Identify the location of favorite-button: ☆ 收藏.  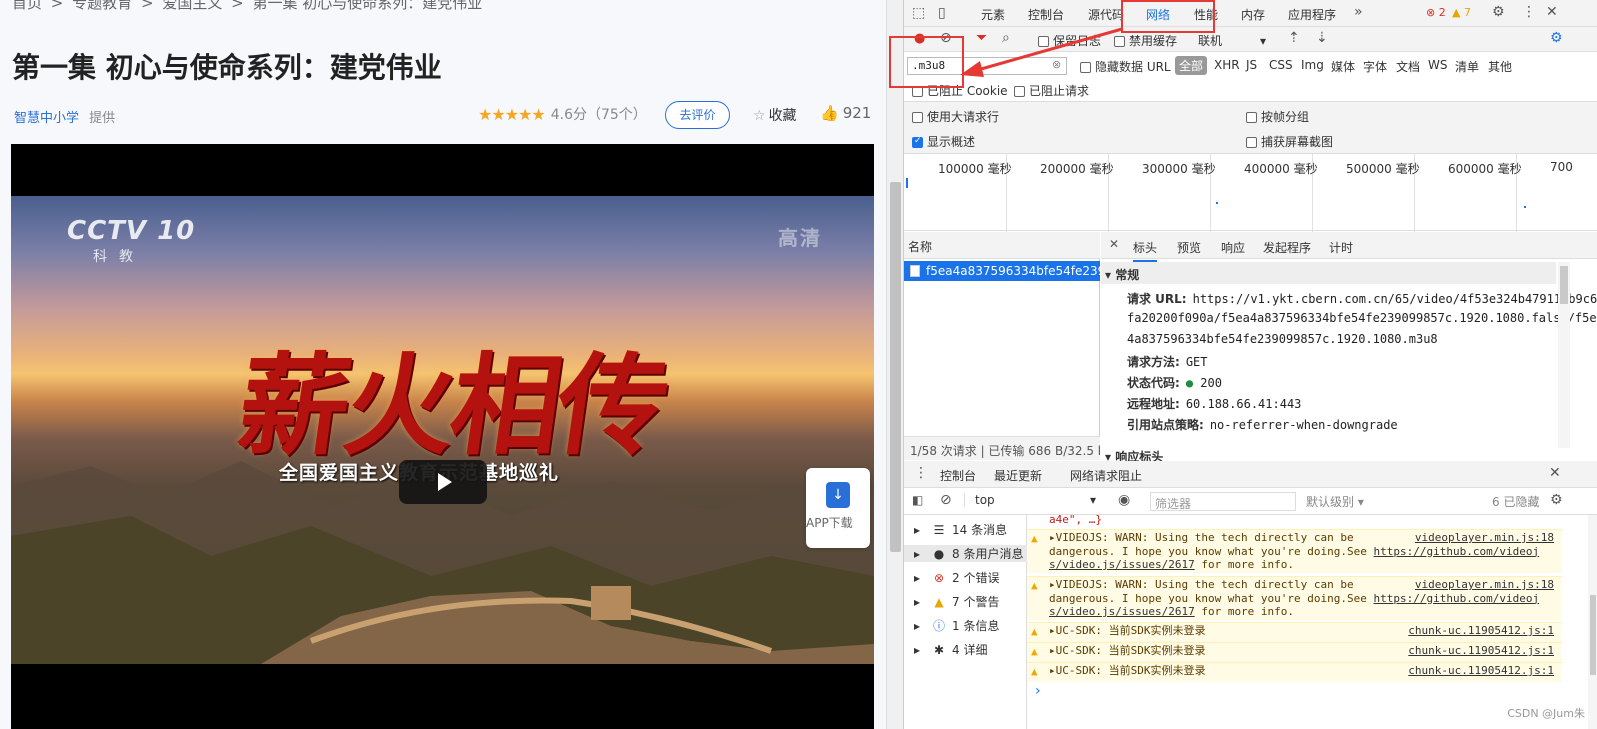
(775, 115).